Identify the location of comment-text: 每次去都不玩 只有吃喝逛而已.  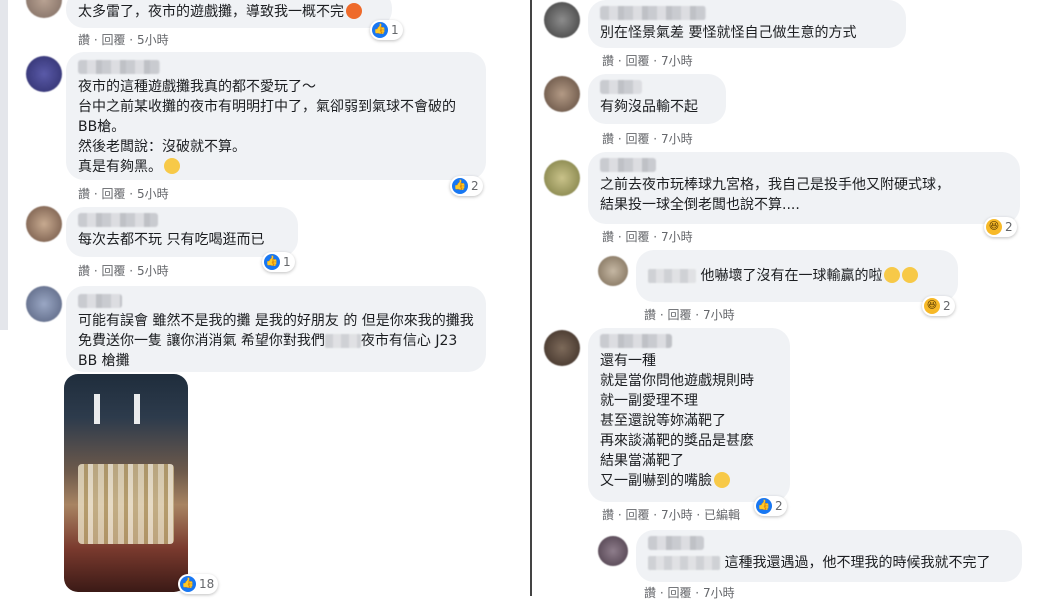
(171, 240).